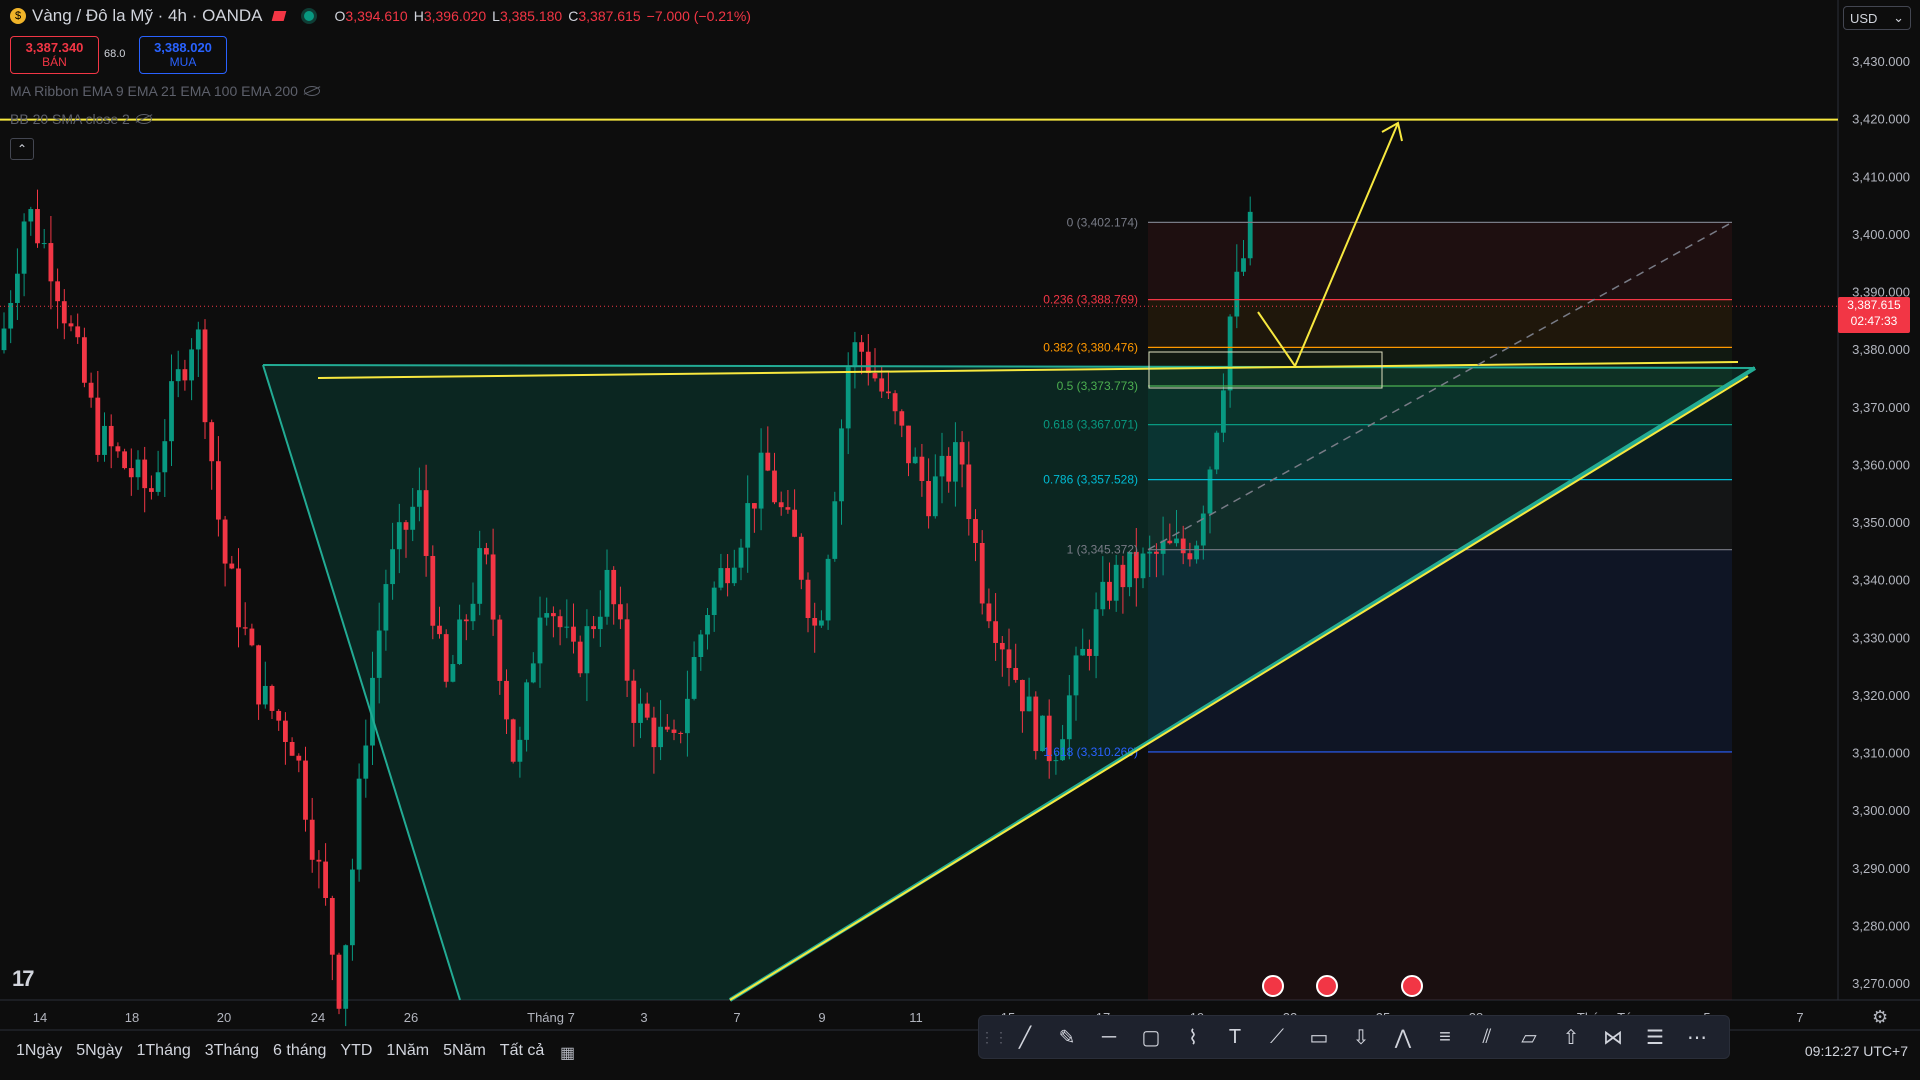 The height and width of the screenshot is (1080, 1920). What do you see at coordinates (1529, 1037) in the screenshot?
I see `comment-icon: ▱` at bounding box center [1529, 1037].